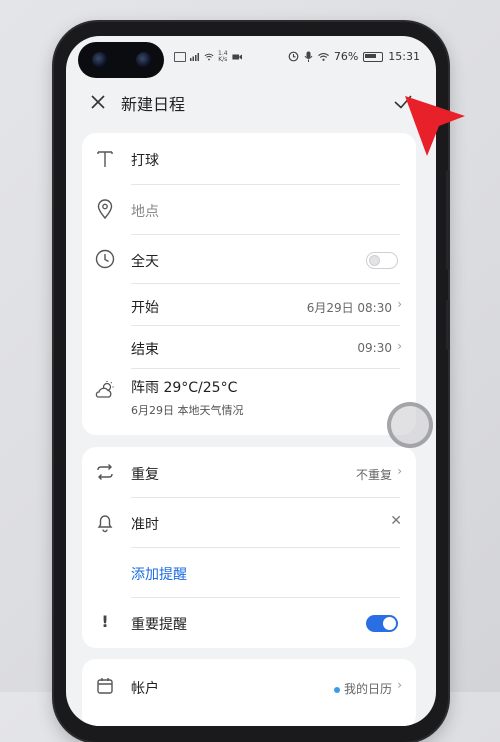 This screenshot has height=742, width=500. What do you see at coordinates (410, 425) in the screenshot?
I see `touch-indicator` at bounding box center [410, 425].